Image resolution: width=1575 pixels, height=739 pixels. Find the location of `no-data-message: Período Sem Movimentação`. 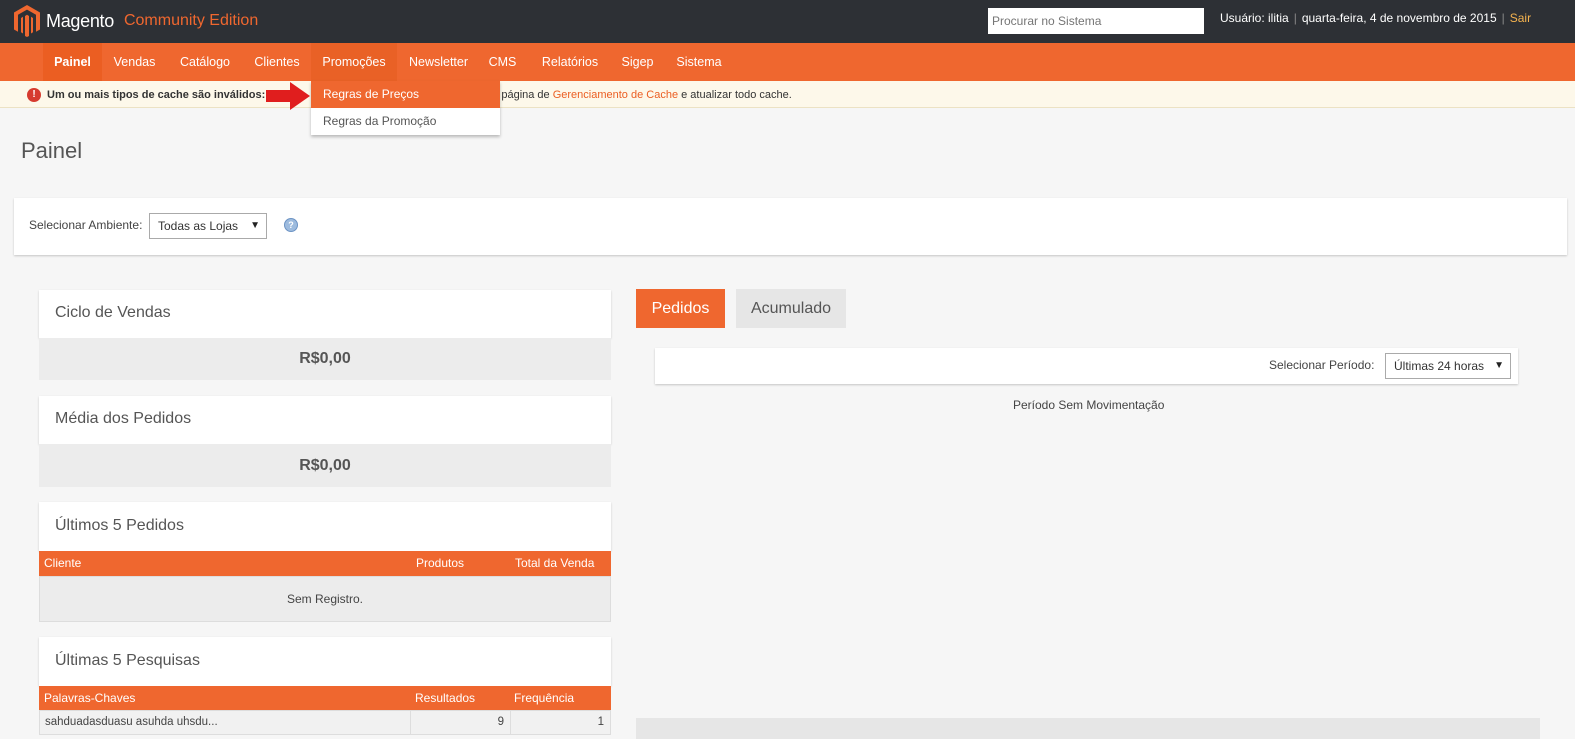

no-data-message: Período Sem Movimentação is located at coordinates (1089, 405).